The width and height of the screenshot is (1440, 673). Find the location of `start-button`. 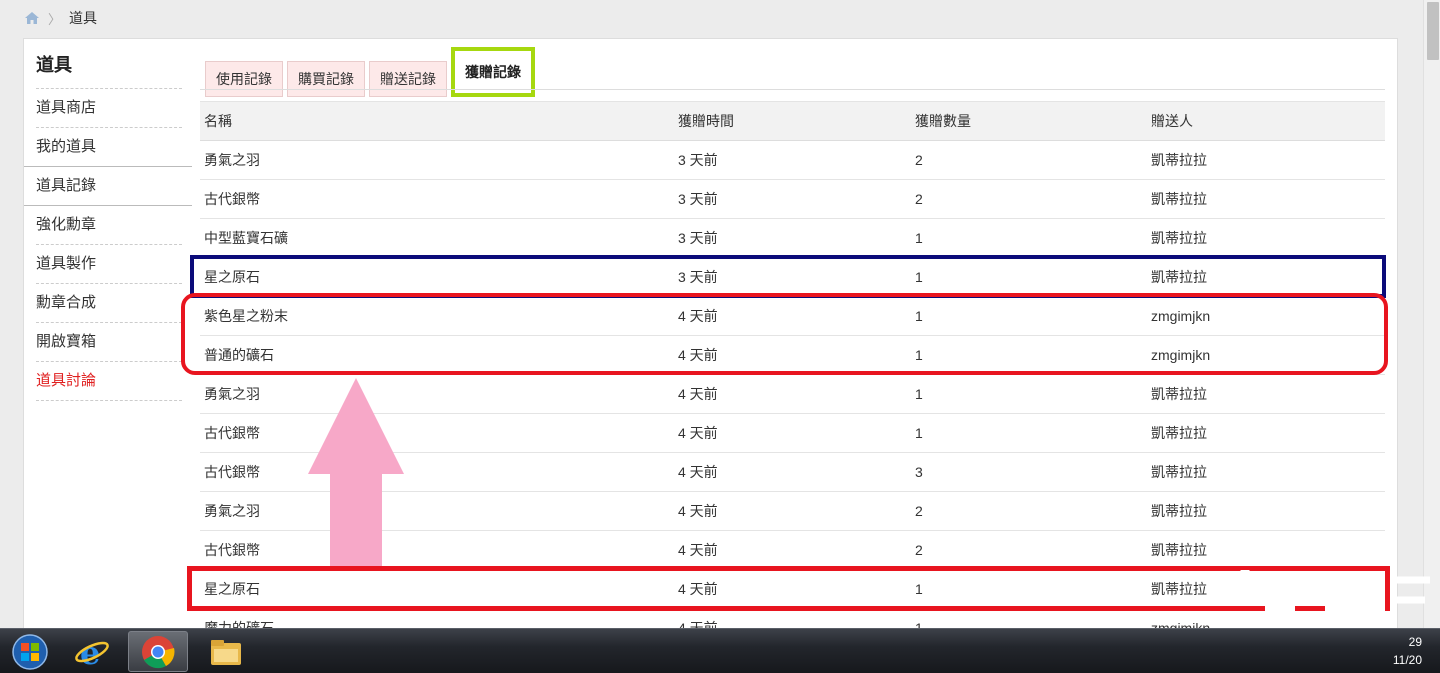

start-button is located at coordinates (30, 651).